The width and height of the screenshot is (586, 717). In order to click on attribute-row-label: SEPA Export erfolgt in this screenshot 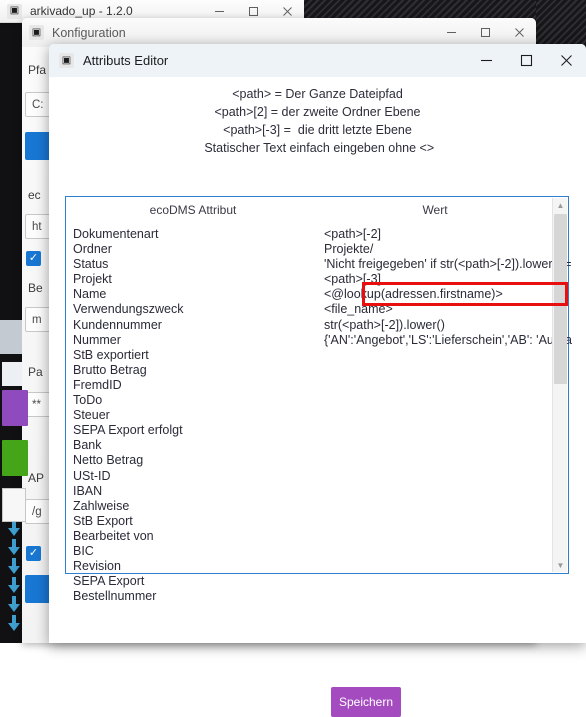, I will do `click(198, 430)`.